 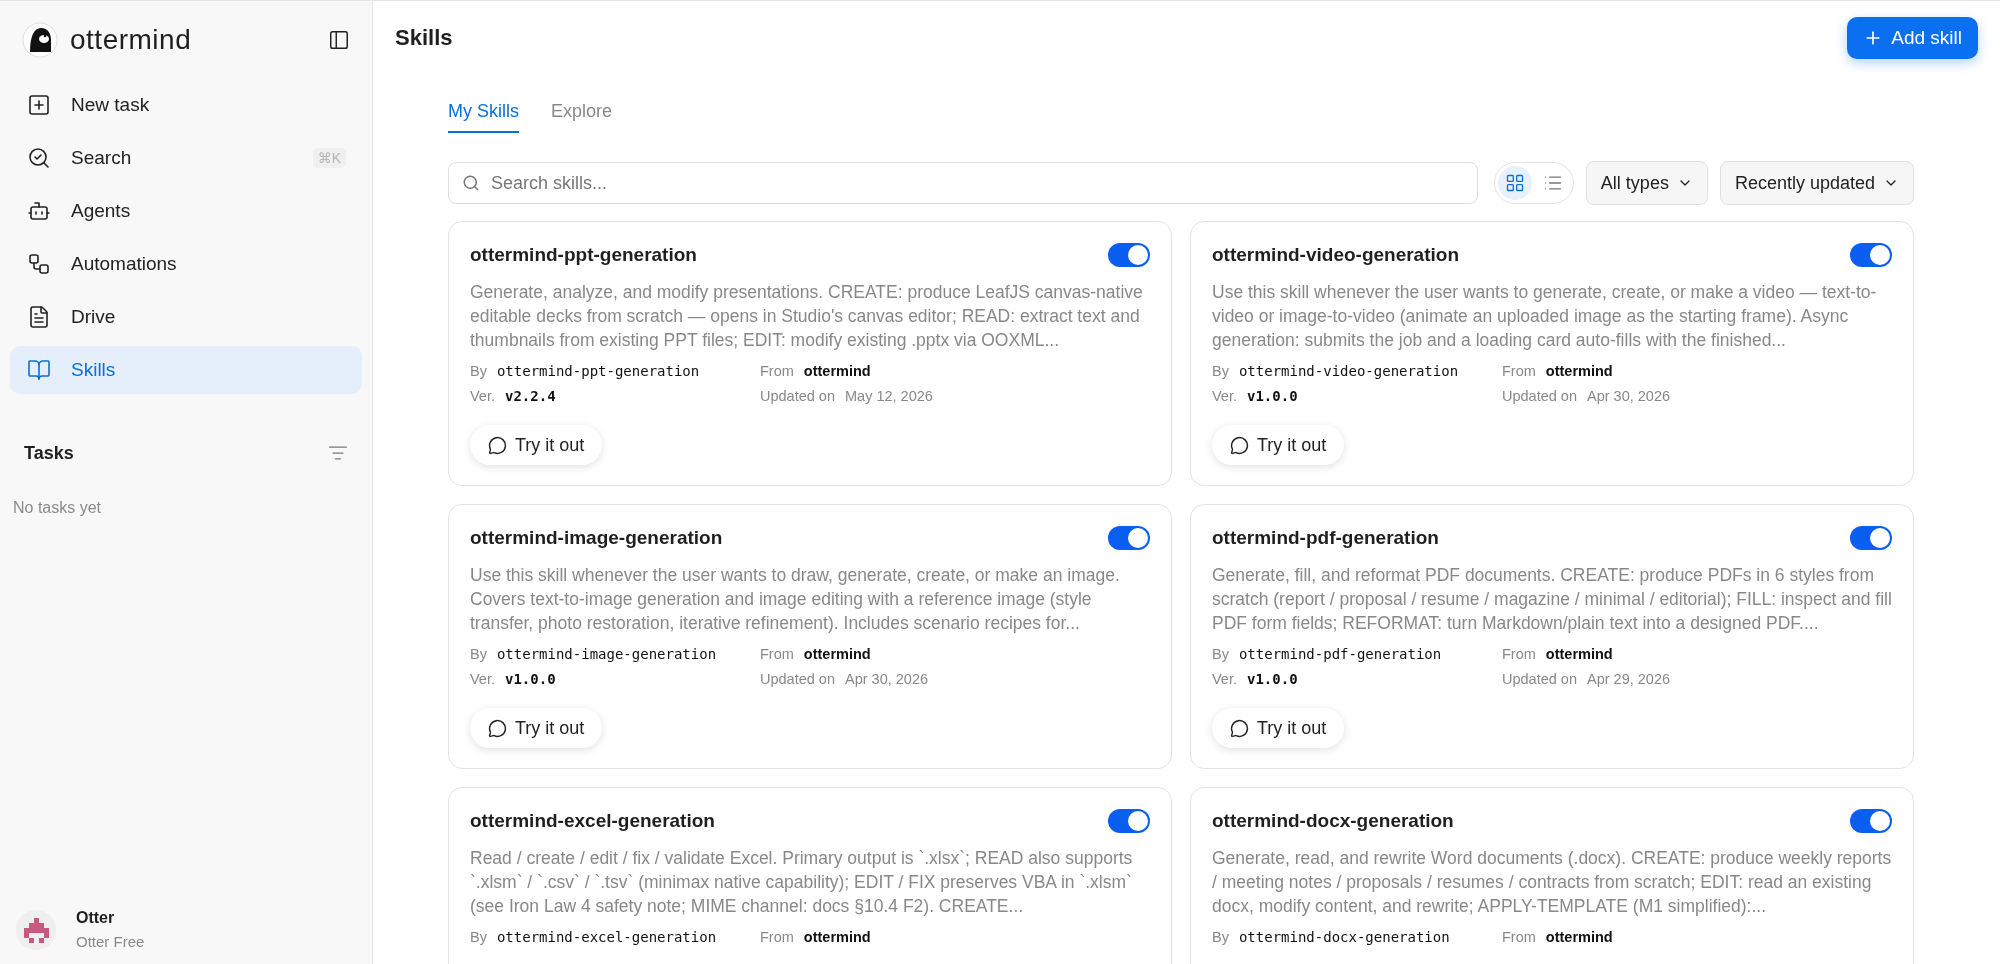 I want to click on skill-title: ottermind-ppt-generation, so click(x=583, y=255).